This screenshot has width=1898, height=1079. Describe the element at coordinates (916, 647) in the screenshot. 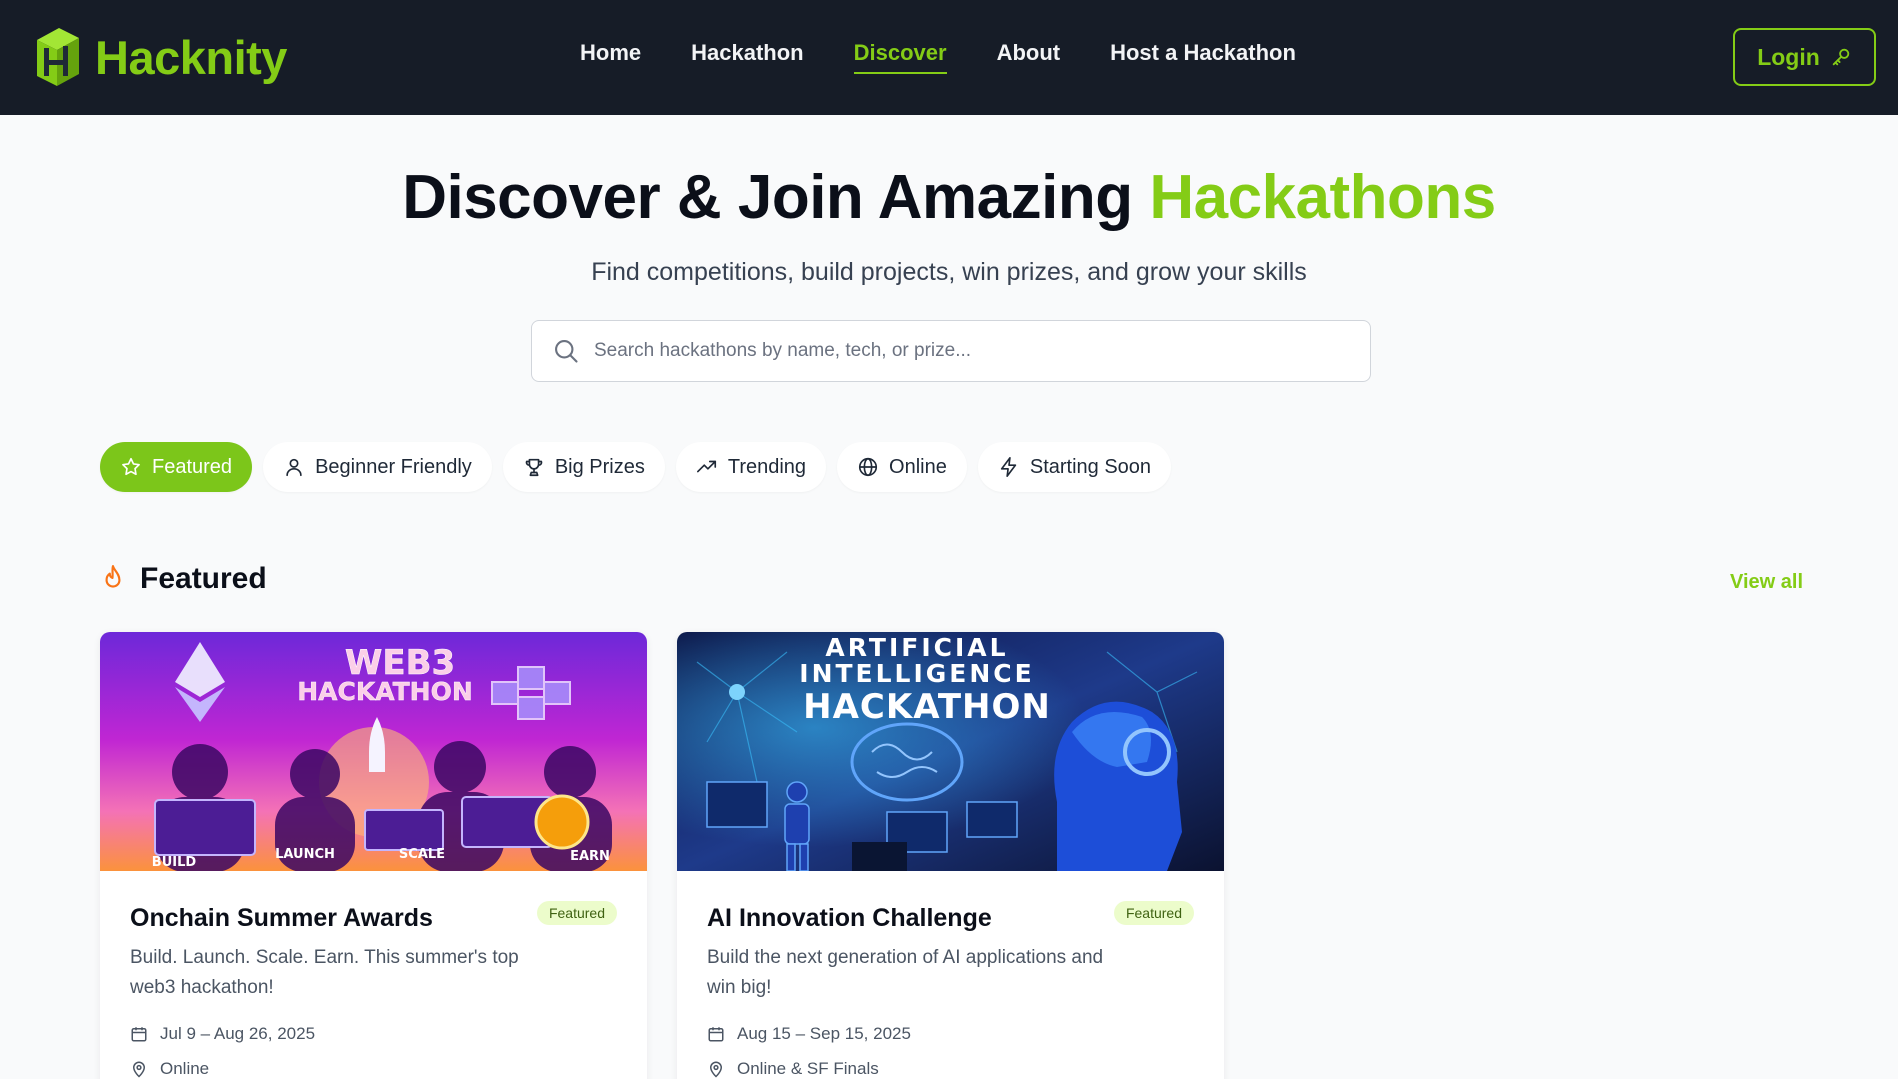

I see `banner-line1: ARTIFICIAL` at that location.